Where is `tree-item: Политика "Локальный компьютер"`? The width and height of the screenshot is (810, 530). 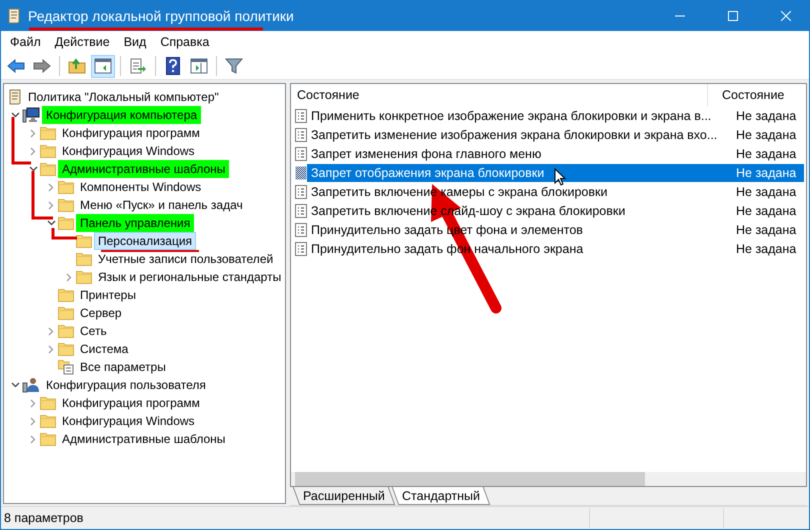 tree-item: Политика "Локальный компьютер" is located at coordinates (123, 97).